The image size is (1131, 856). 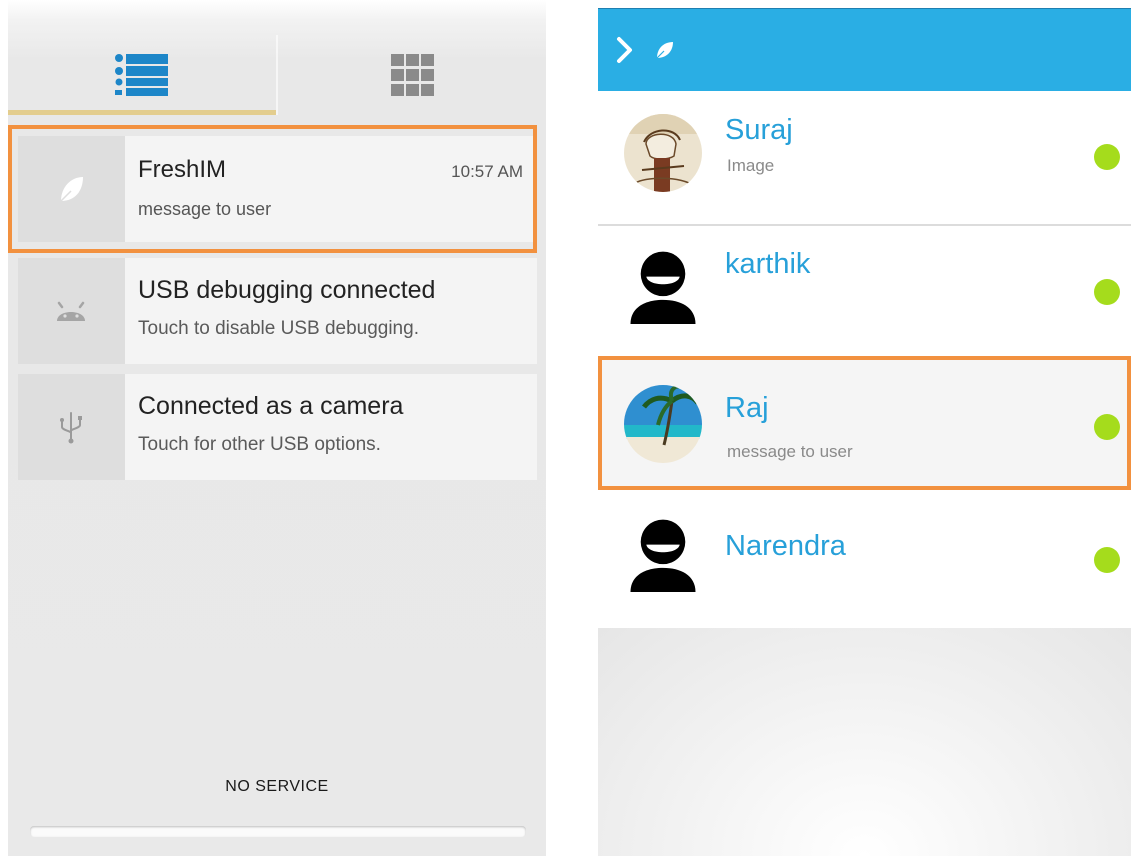 I want to click on chevron-right-icon, so click(x=625, y=50).